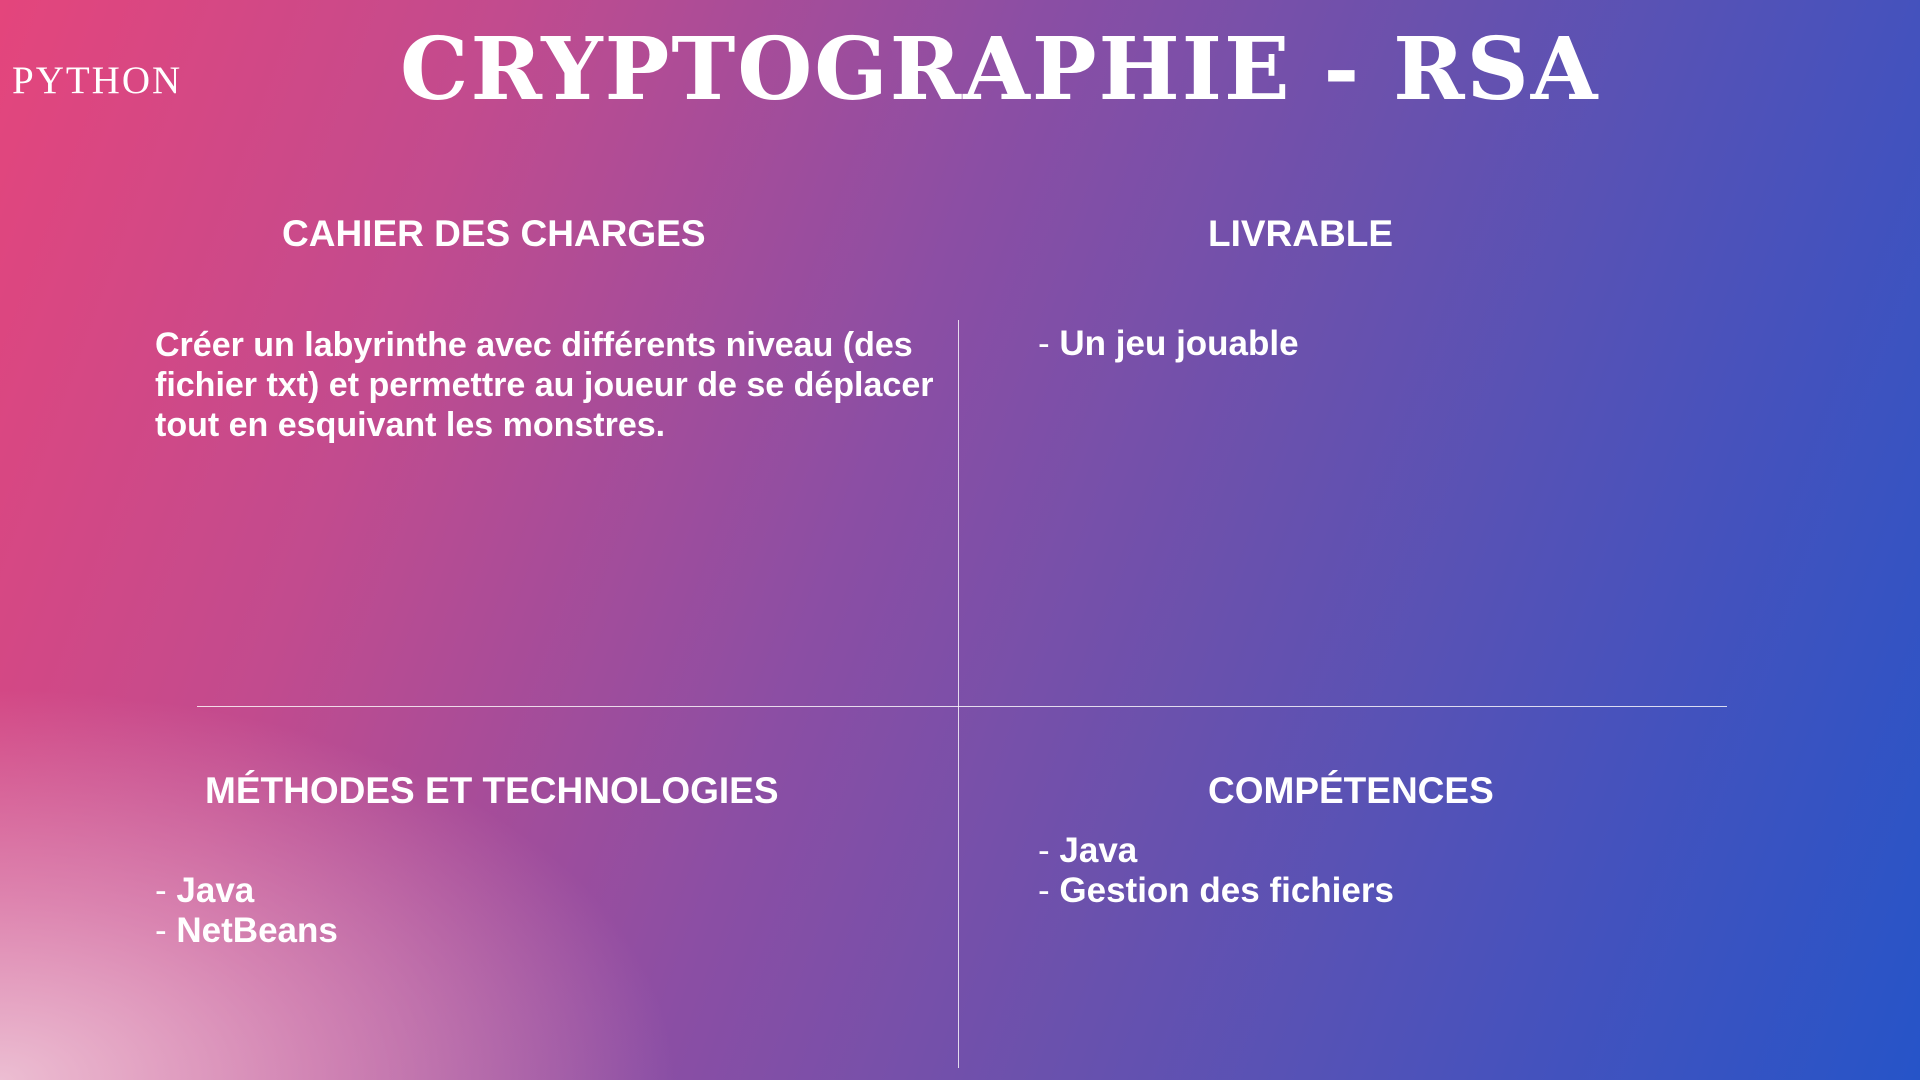  I want to click on section-heading-cahier: CAHIER DES CHARGES, so click(494, 233).